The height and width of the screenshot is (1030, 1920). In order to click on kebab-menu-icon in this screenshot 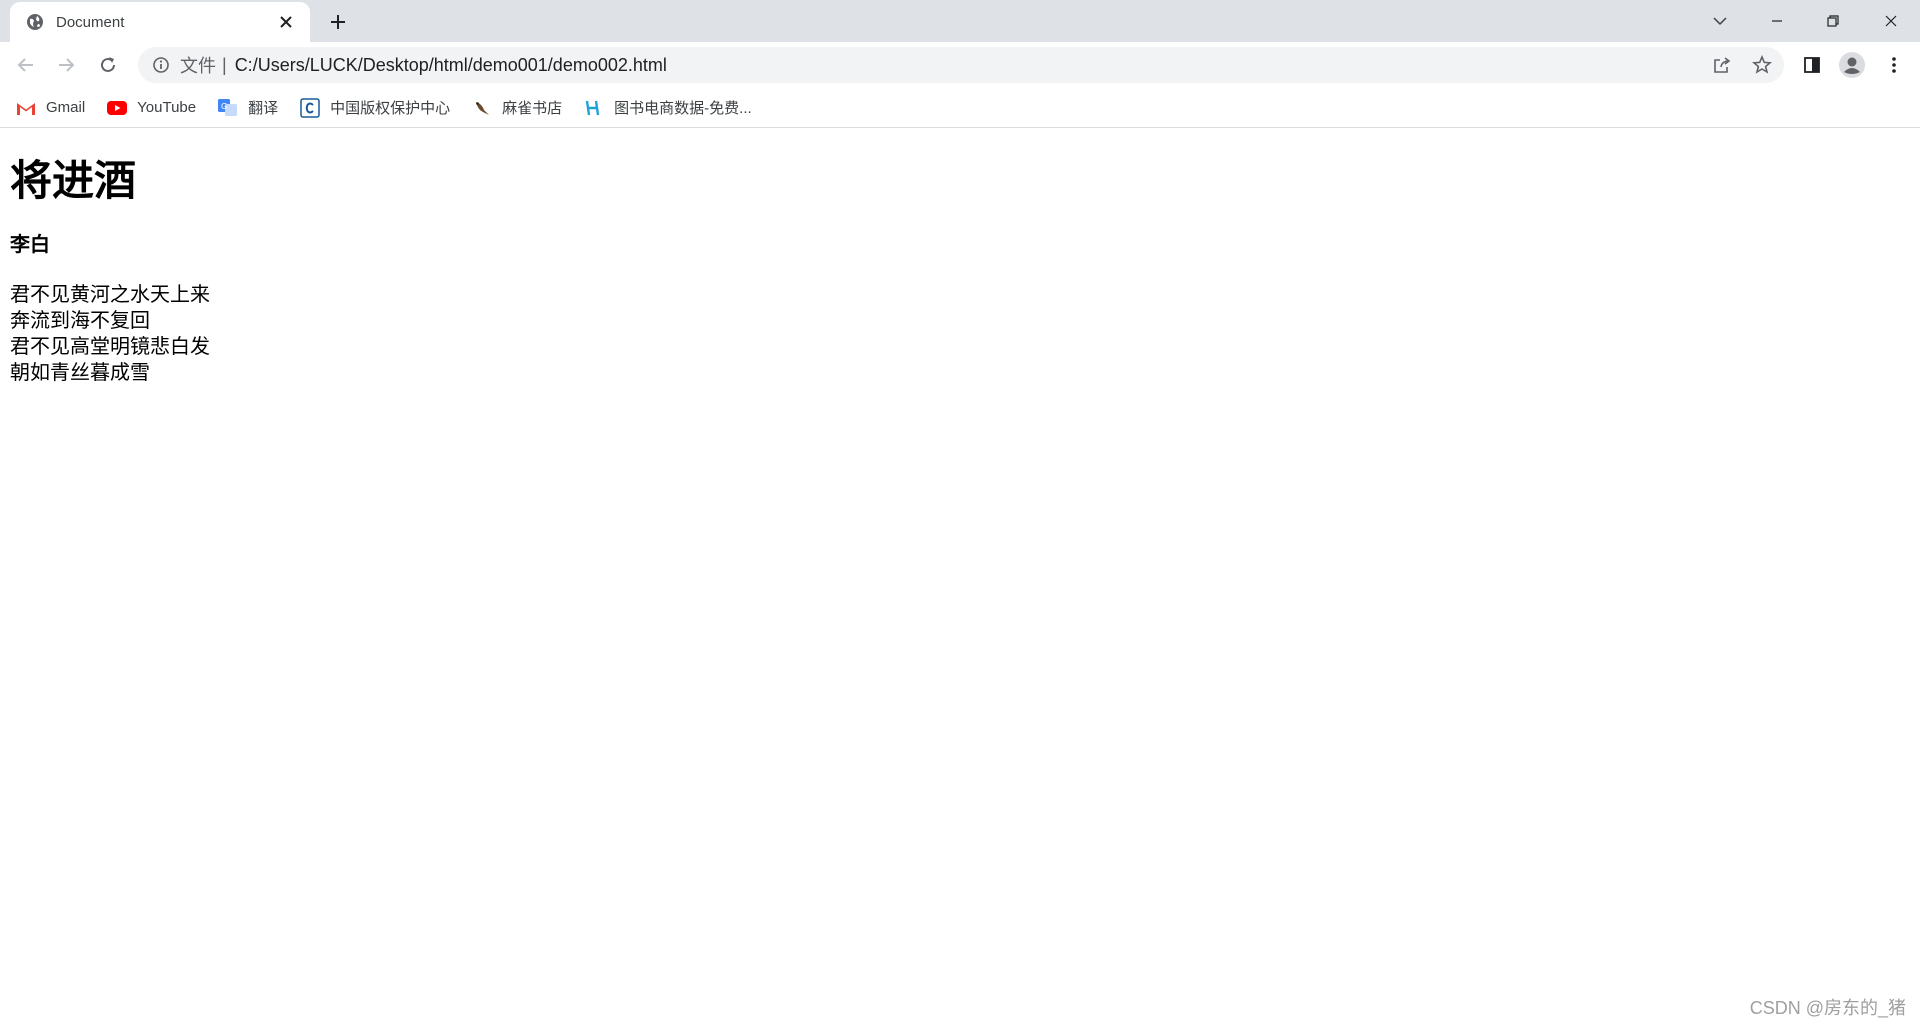, I will do `click(1894, 65)`.